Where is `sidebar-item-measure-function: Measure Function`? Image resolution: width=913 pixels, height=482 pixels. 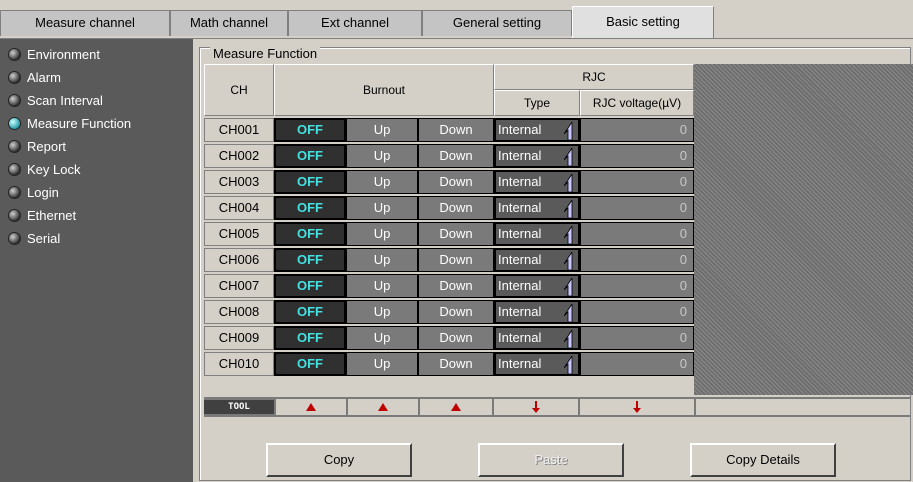
sidebar-item-measure-function: Measure Function is located at coordinates (69, 123).